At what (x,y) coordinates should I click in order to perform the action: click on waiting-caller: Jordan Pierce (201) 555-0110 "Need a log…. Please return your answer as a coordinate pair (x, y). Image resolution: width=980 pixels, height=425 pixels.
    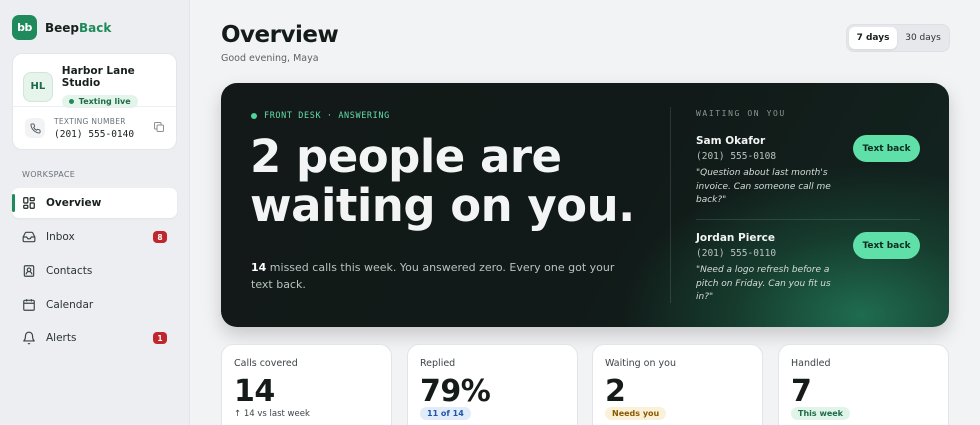
    Looking at the image, I should click on (808, 268).